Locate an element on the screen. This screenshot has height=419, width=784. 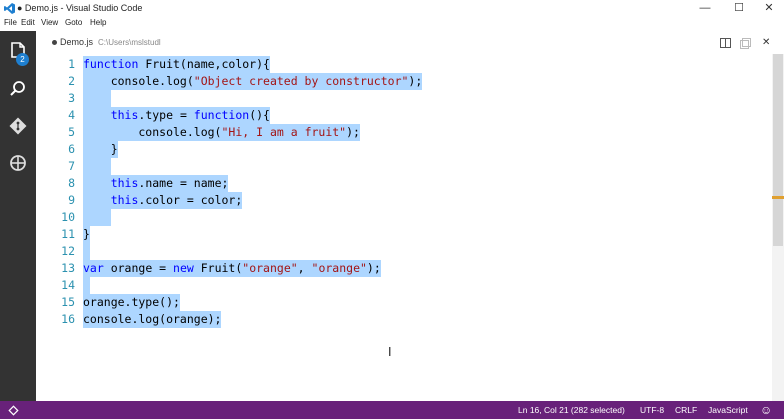
code-text: console.log("Hi, I am a fruit"); is located at coordinates (221, 132).